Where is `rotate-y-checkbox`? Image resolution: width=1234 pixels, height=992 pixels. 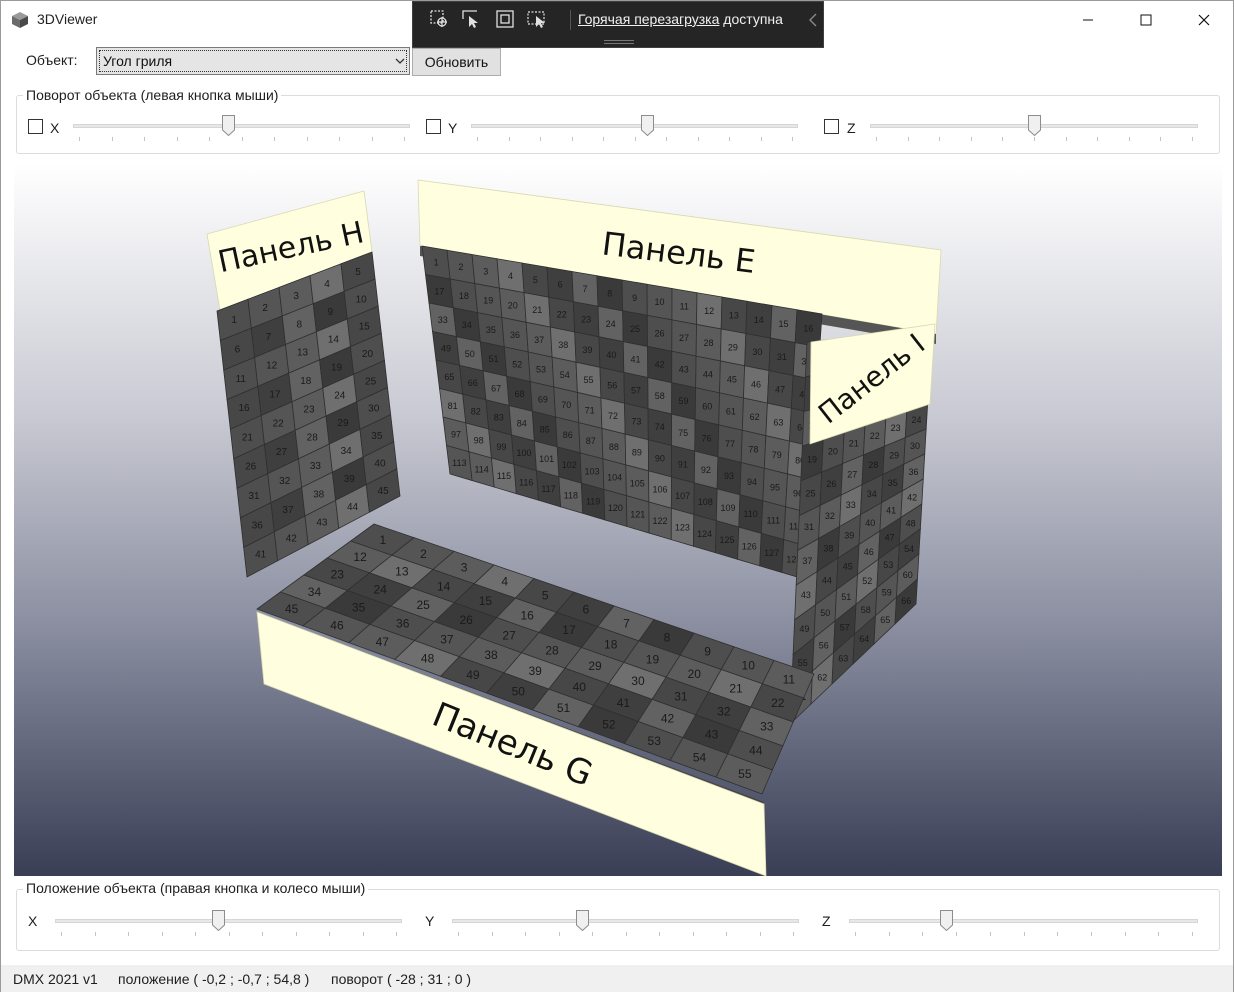 rotate-y-checkbox is located at coordinates (433, 126).